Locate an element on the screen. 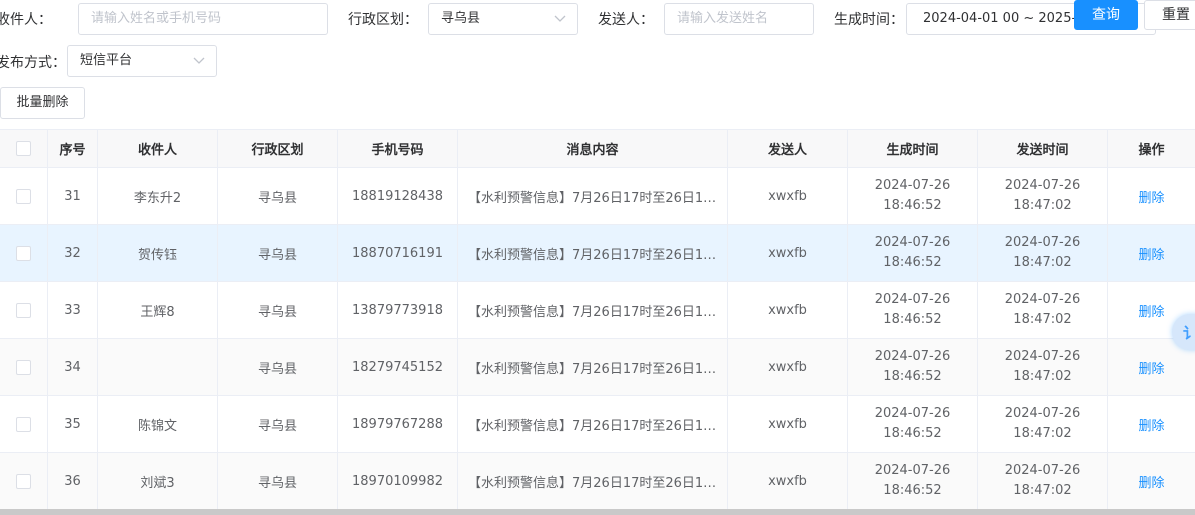 The width and height of the screenshot is (1195, 515). cell-seq: 35 is located at coordinates (73, 424).